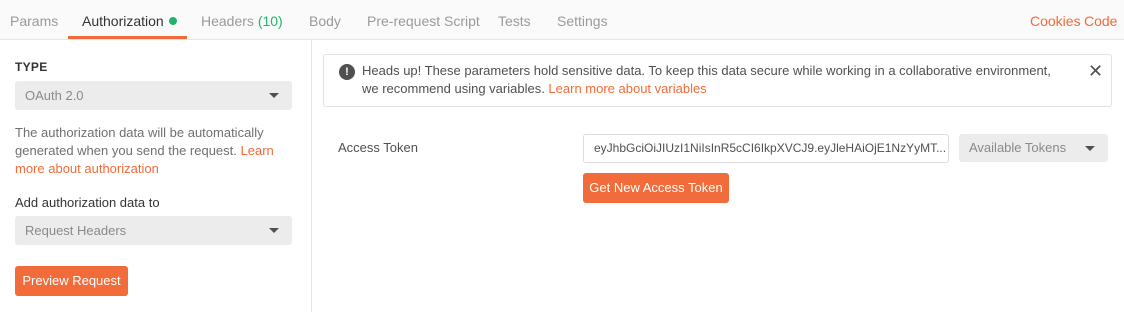 This screenshot has width=1124, height=312. Describe the element at coordinates (76, 230) in the screenshot. I see `add-auth-data-value: Request Headers` at that location.